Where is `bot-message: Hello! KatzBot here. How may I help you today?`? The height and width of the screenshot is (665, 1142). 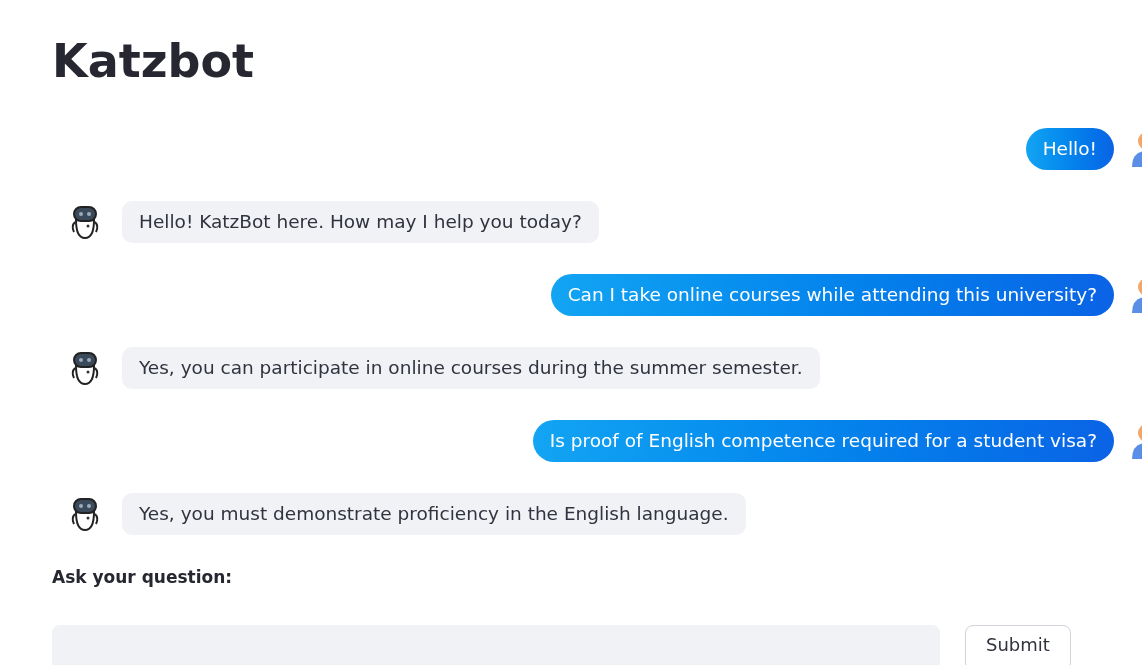 bot-message: Hello! KatzBot here. How may I help you today? is located at coordinates (360, 222).